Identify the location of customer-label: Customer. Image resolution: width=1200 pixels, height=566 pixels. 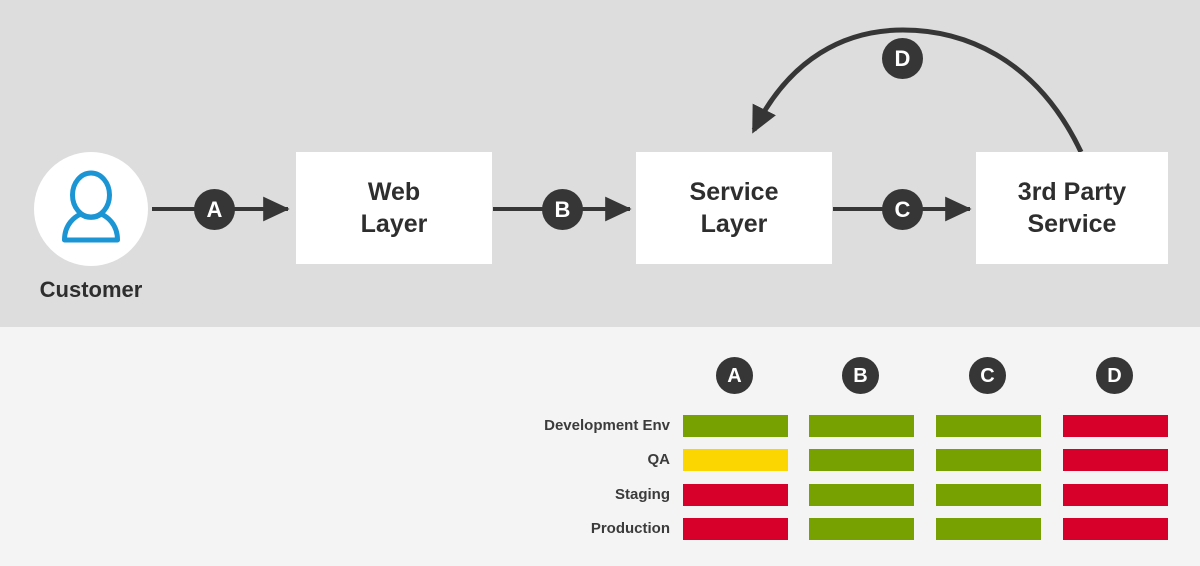
(91, 289).